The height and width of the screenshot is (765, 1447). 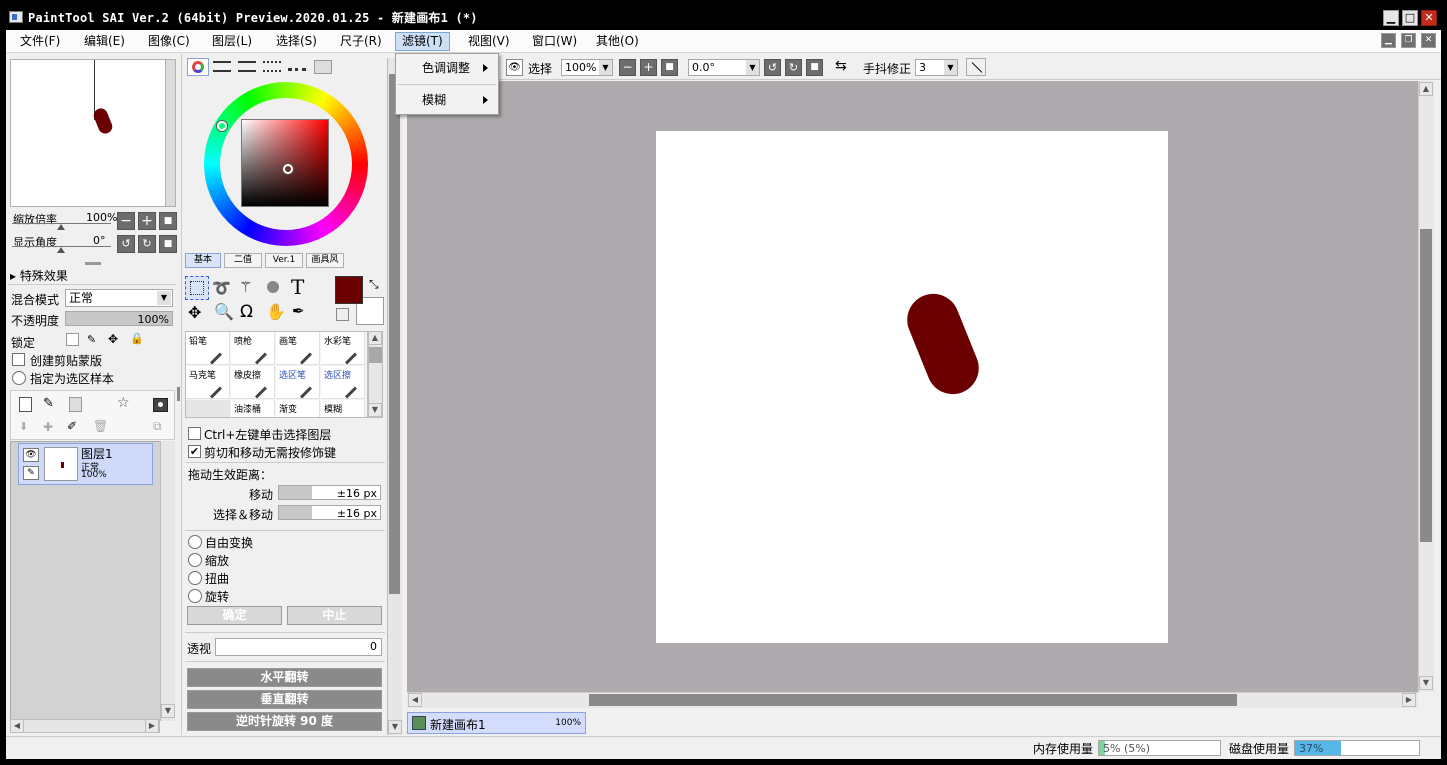 What do you see at coordinates (648, 67) in the screenshot?
I see `toolbar-zoom-in-button: +` at bounding box center [648, 67].